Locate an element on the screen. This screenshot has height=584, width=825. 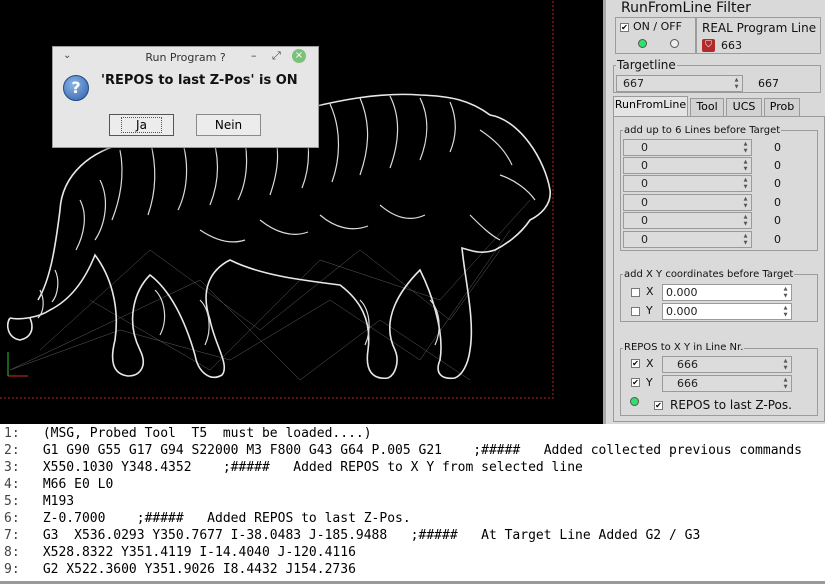
real-program-line-group: REAL Program Line ⛉ 663 is located at coordinates (758, 35).